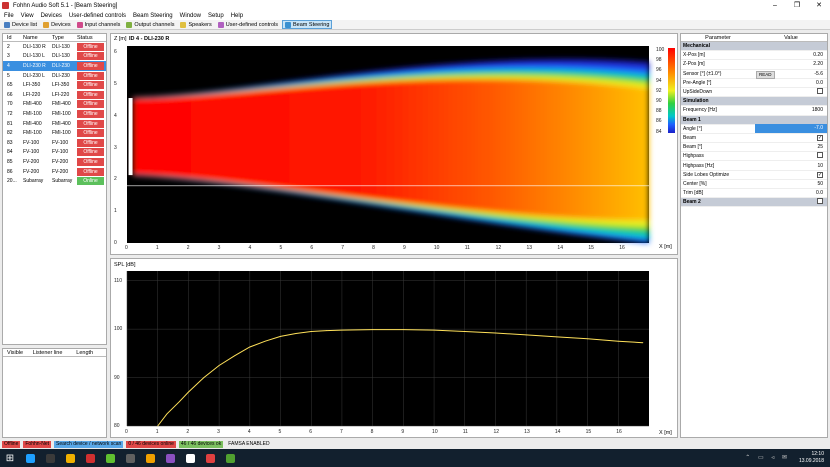 The image size is (830, 467). I want to click on start-button: ⊞, so click(10, 458).